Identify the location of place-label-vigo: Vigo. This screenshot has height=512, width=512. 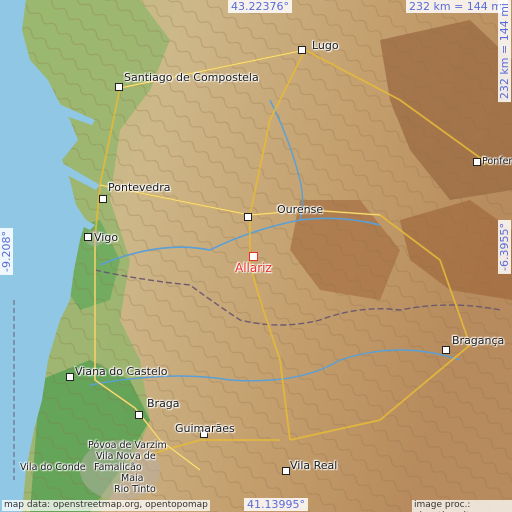
(106, 238).